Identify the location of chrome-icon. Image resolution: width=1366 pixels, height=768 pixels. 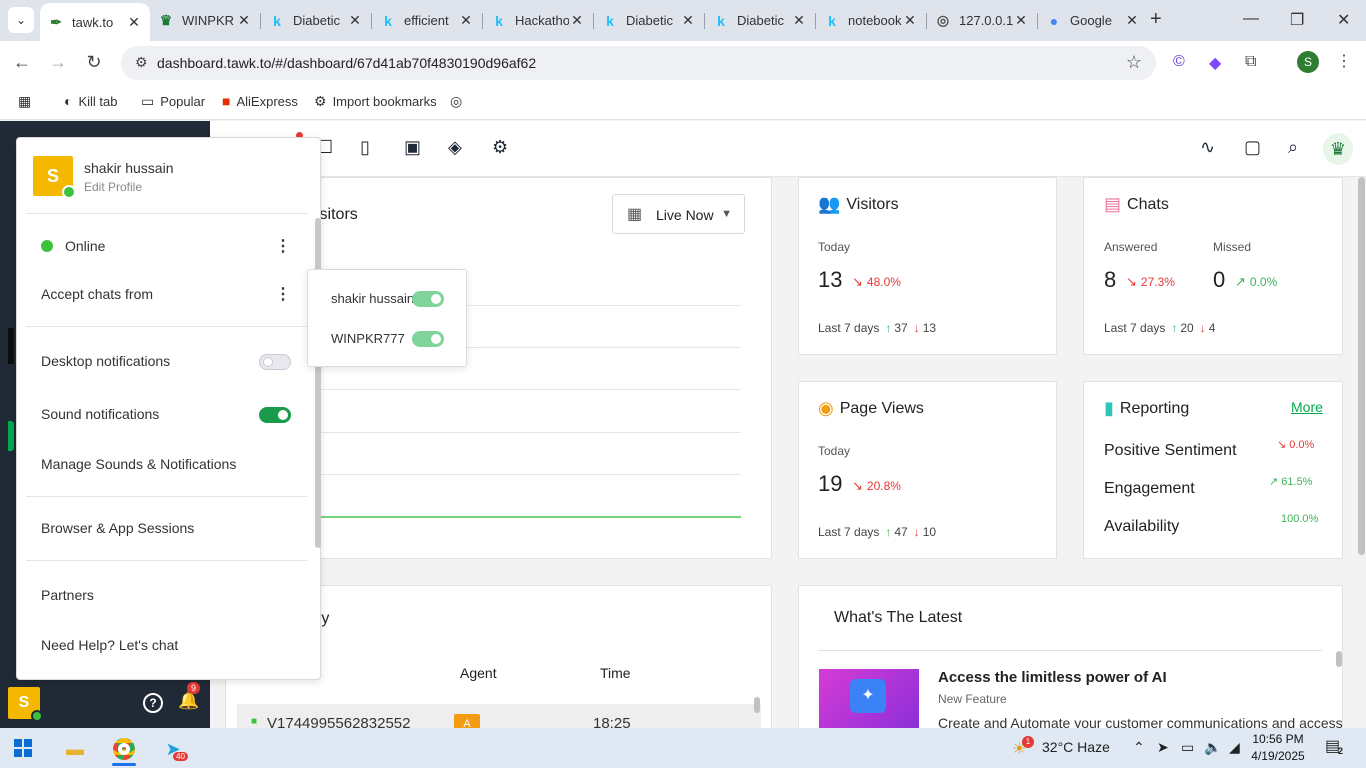
(124, 749).